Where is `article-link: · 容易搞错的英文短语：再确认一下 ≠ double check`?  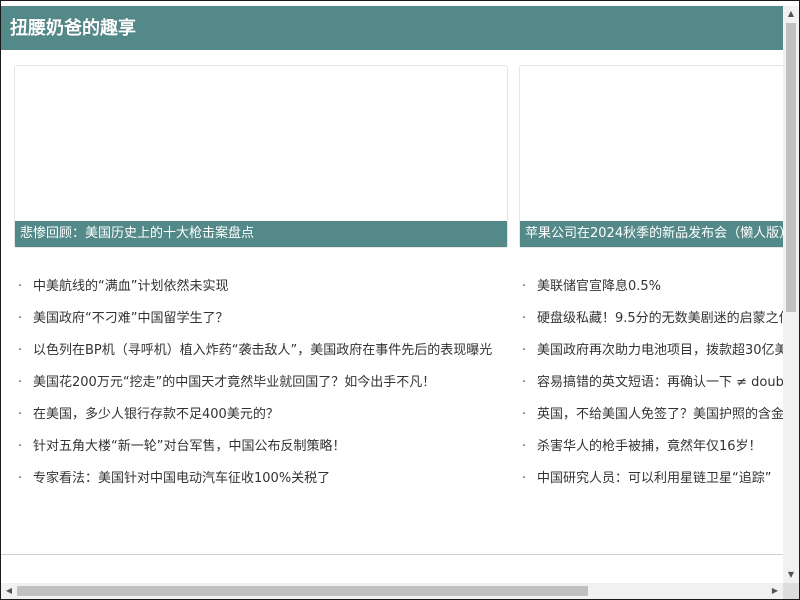 article-link: · 容易搞错的英文短语：再确认一下 ≠ double check is located at coordinates (652, 383).